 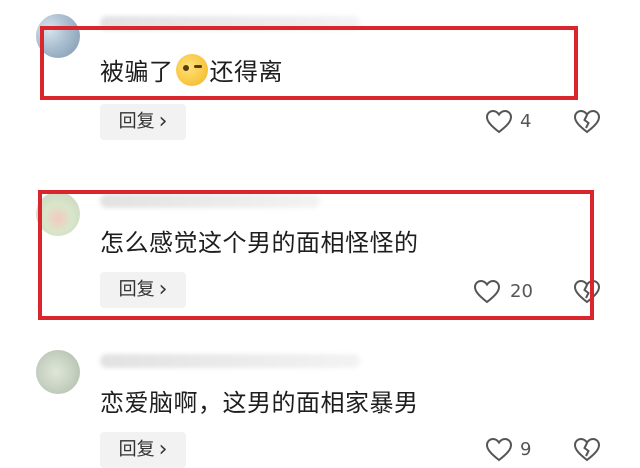 I want to click on username-blurred, so click(x=230, y=361).